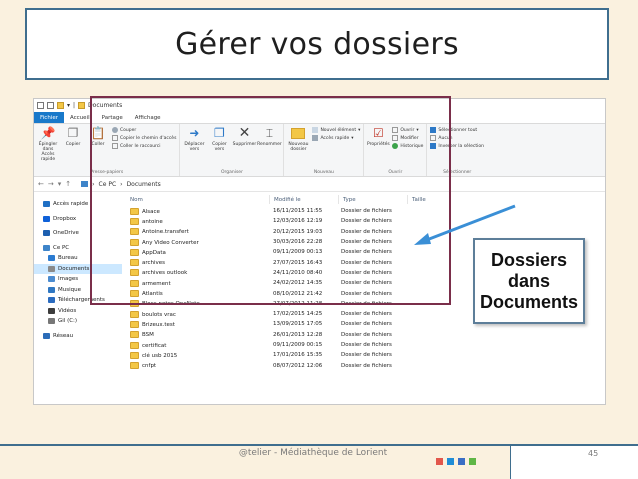 Image resolution: width=638 pixels, height=479 pixels. Describe the element at coordinates (51, 268) in the screenshot. I see `nav-item-icon` at that location.